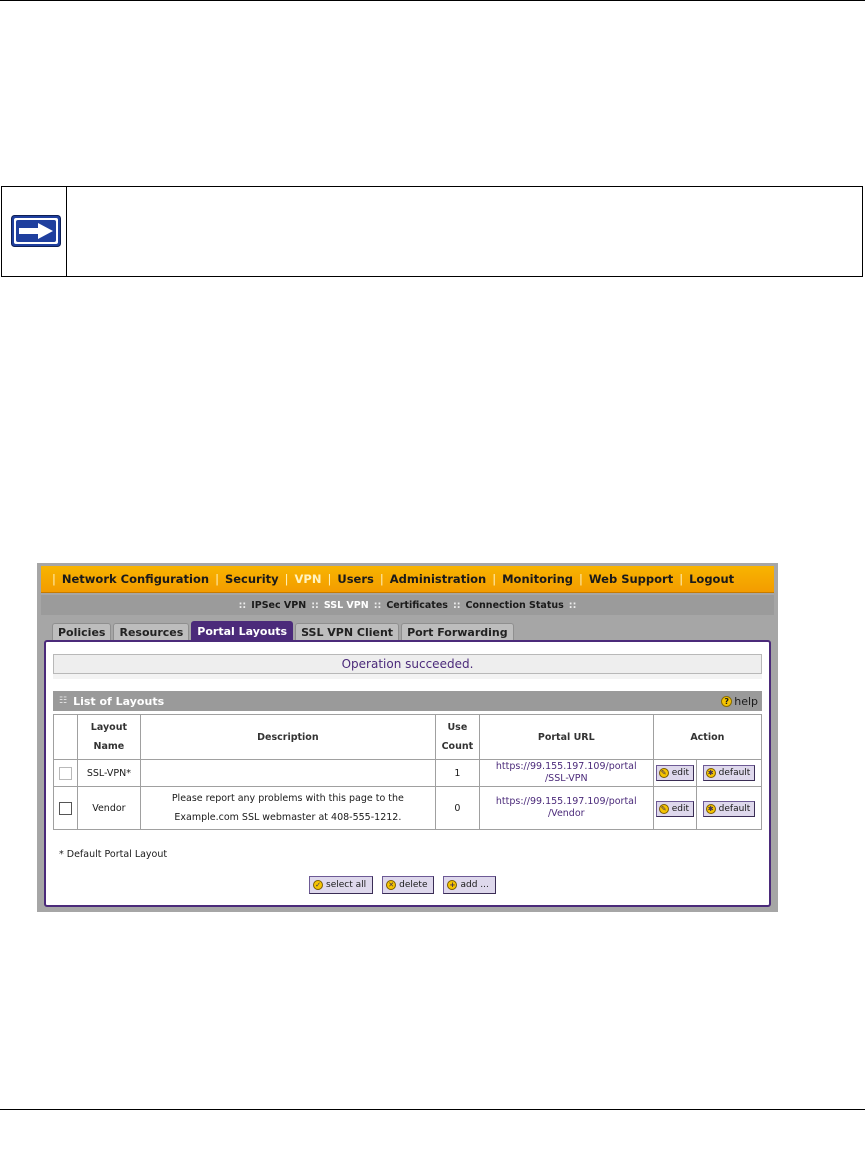  I want to click on tab-ssl-vpn-client: SSL VPN Client, so click(347, 632).